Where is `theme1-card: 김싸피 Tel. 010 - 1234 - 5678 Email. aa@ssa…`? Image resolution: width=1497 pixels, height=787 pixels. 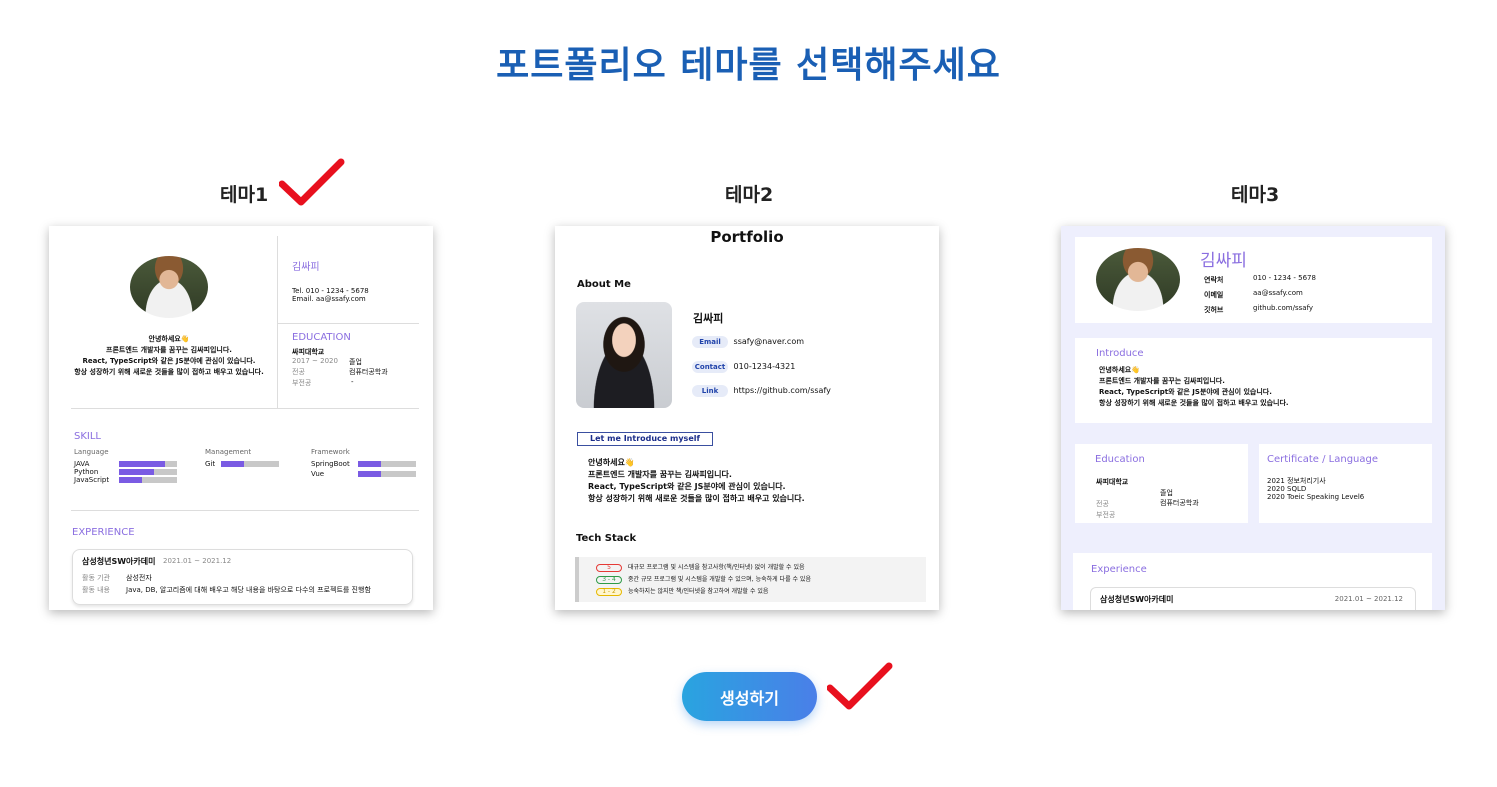
theme1-card: 김싸피 Tel. 010 - 1234 - 5678 Email. aa@ssa… is located at coordinates (241, 418).